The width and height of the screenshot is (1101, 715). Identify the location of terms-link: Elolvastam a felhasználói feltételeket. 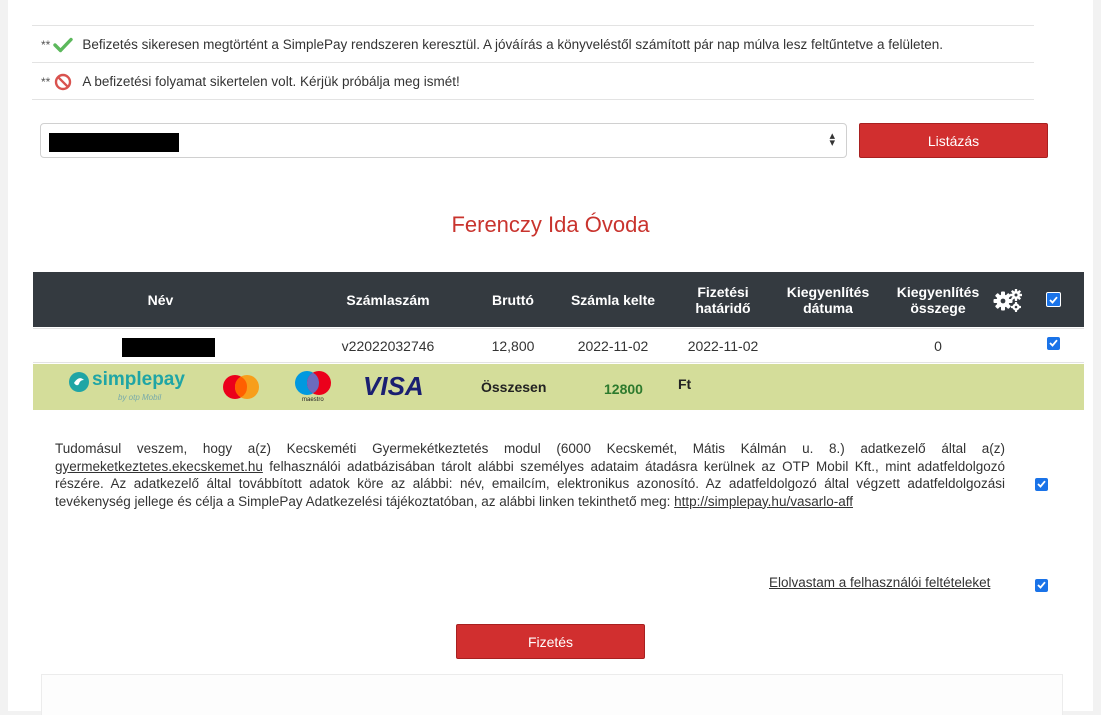
(879, 582).